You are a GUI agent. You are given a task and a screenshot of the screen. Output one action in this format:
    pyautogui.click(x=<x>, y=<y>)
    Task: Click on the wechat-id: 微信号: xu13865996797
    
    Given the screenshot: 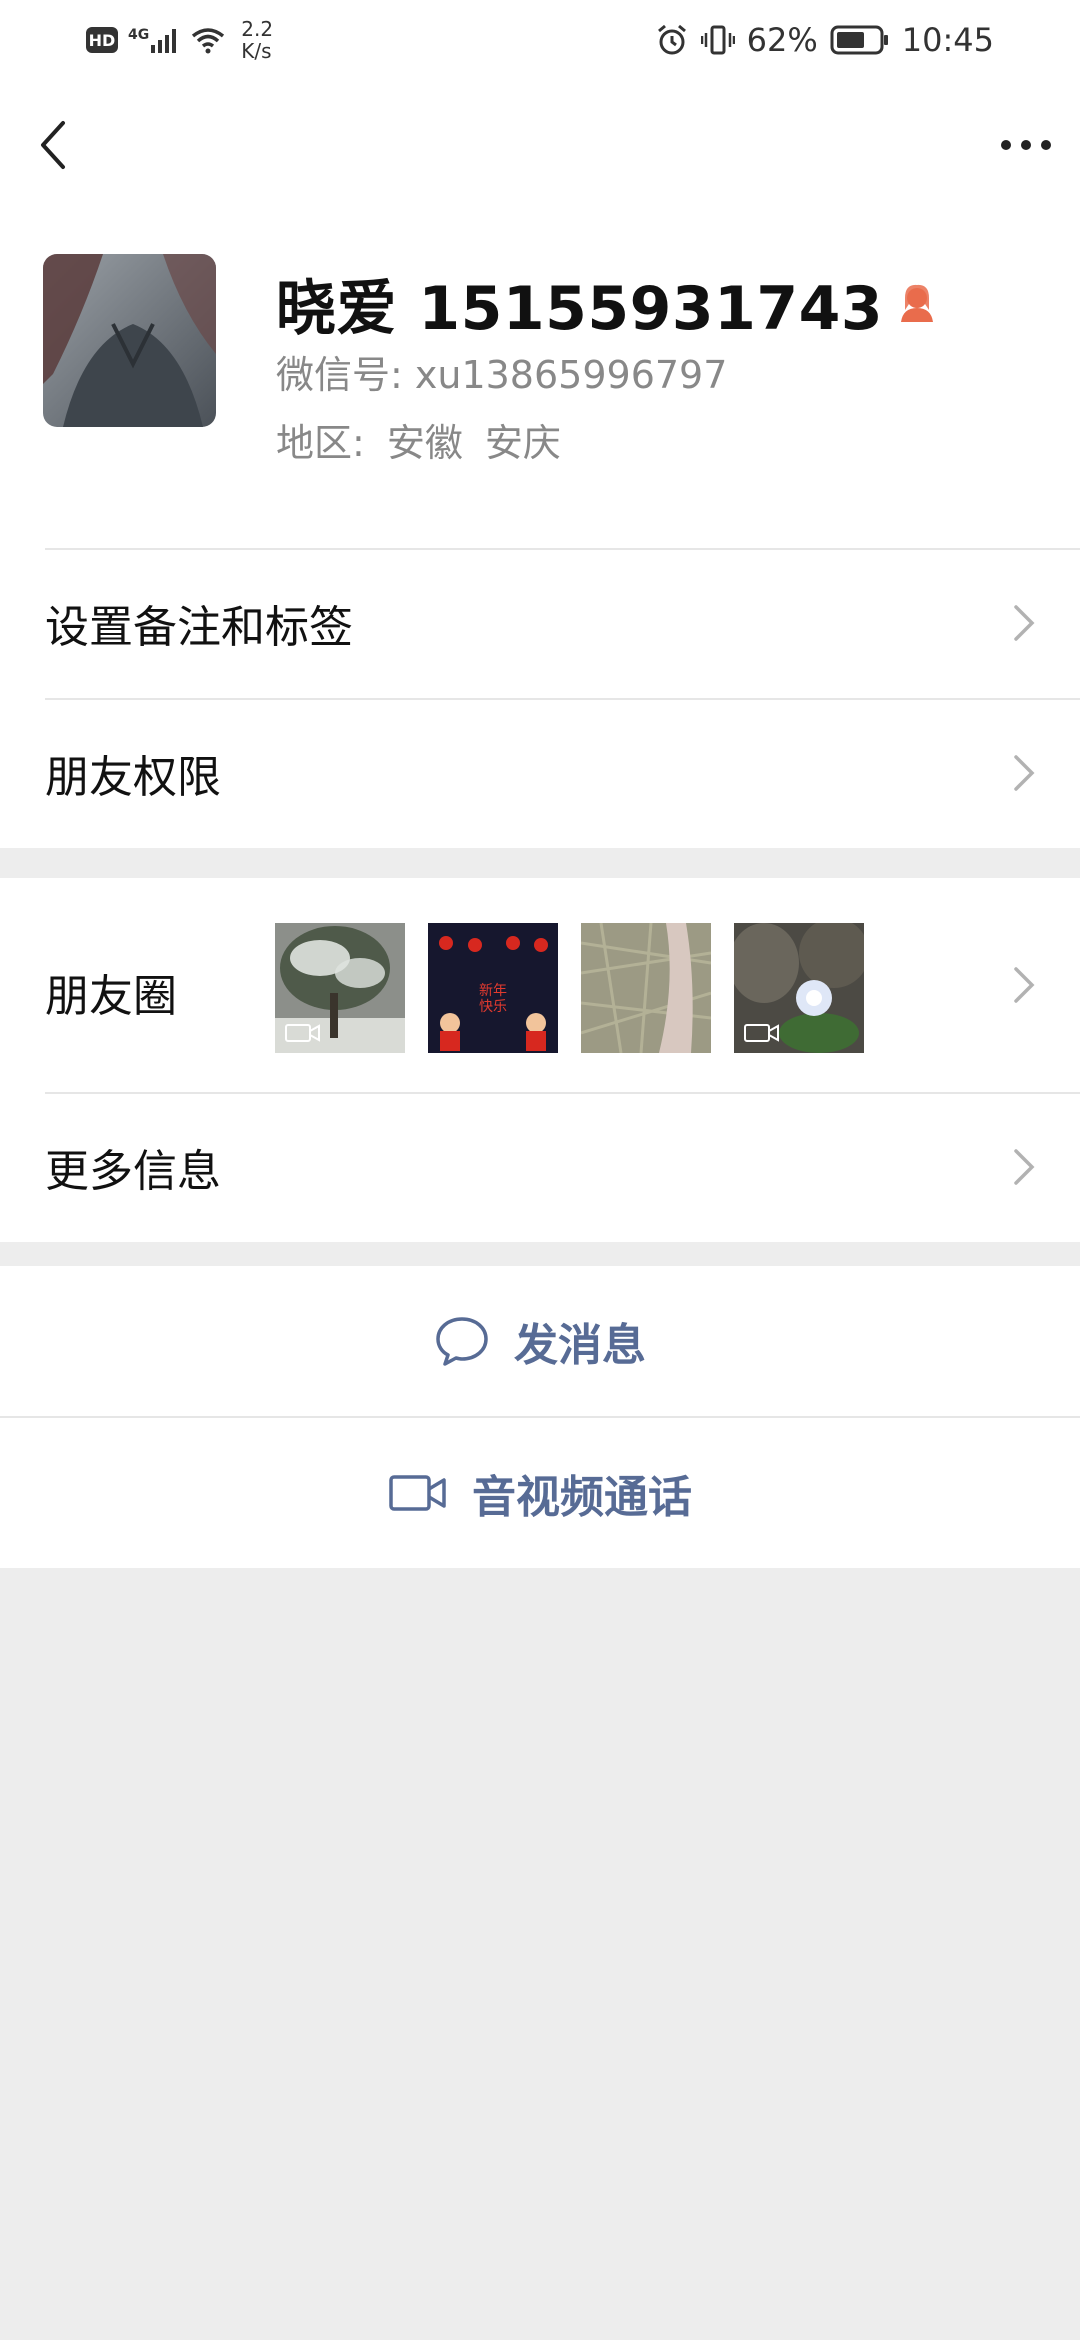 What is the action you would take?
    pyautogui.click(x=502, y=375)
    